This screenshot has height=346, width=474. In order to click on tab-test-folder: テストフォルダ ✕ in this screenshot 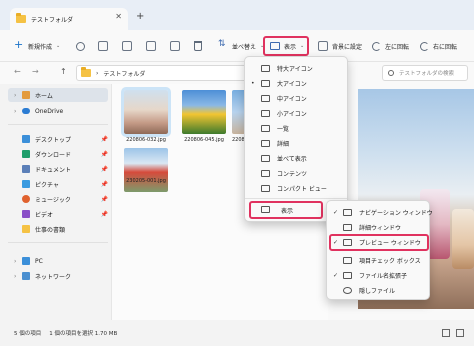, I will do `click(69, 19)`.